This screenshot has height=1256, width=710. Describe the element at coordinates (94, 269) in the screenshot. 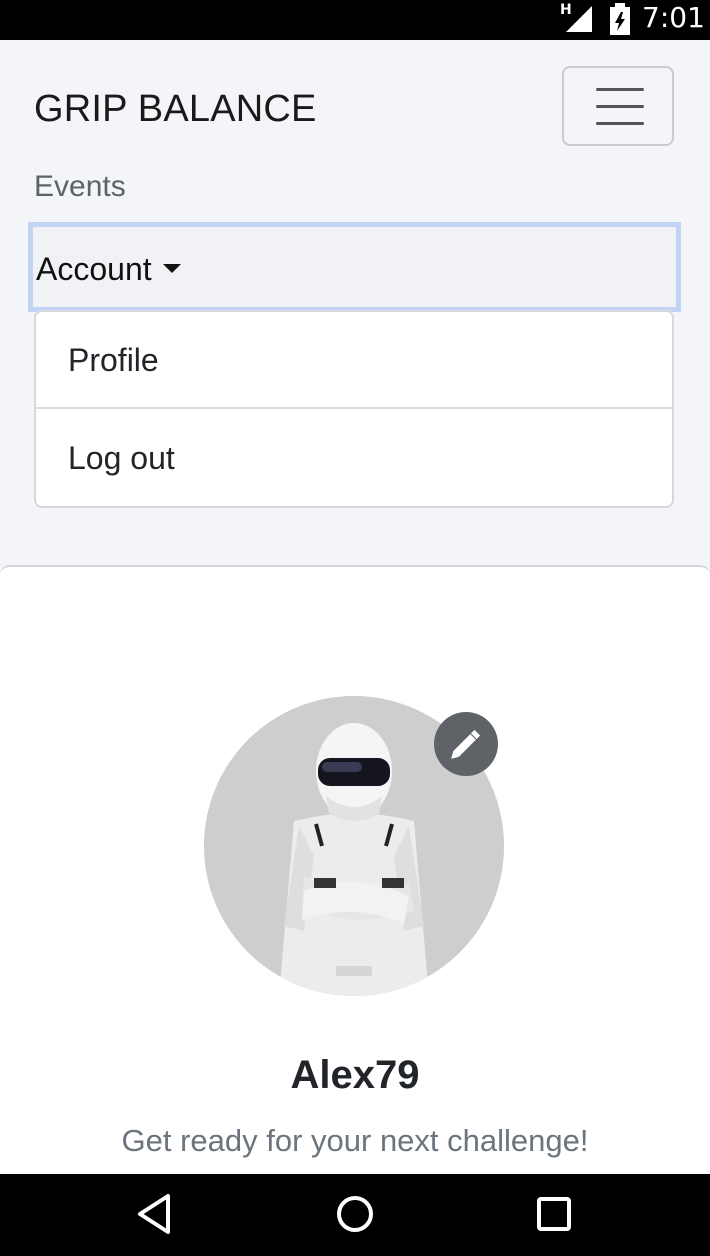

I see `account-label: Account` at that location.